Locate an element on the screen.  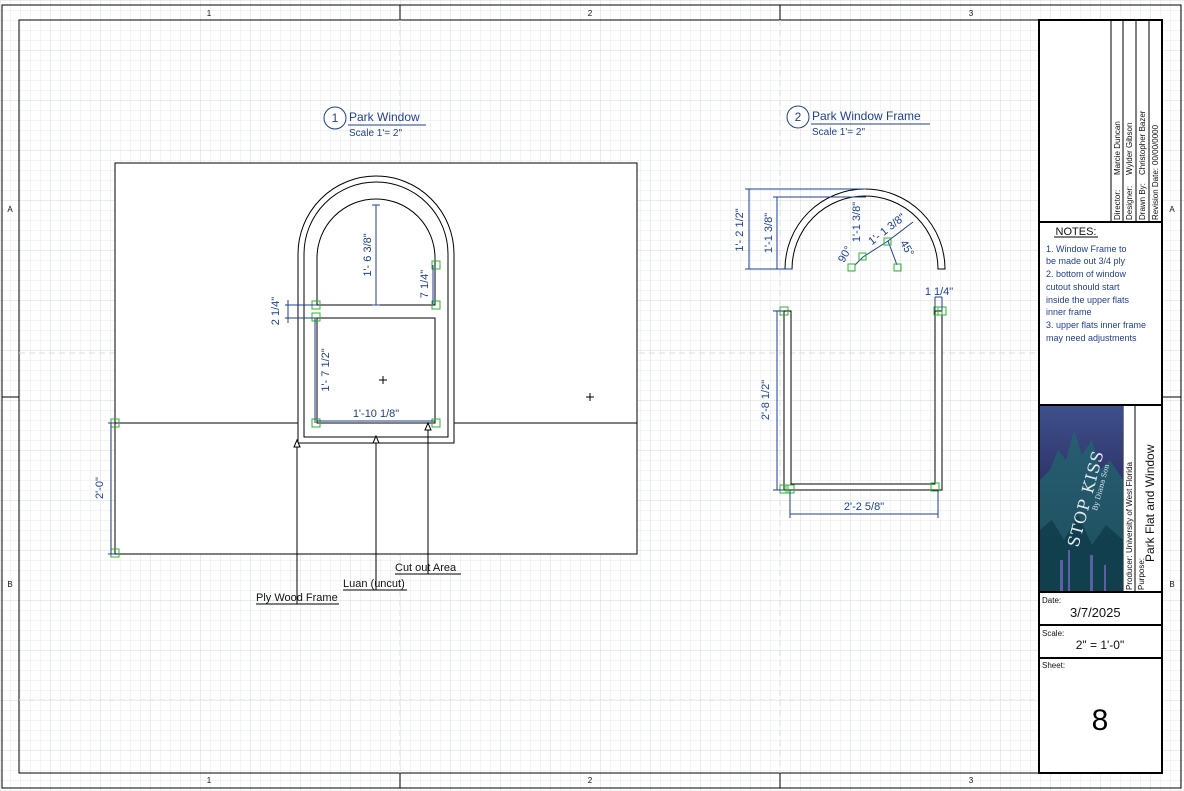
producer-label: Producer: is located at coordinates (1129, 572).